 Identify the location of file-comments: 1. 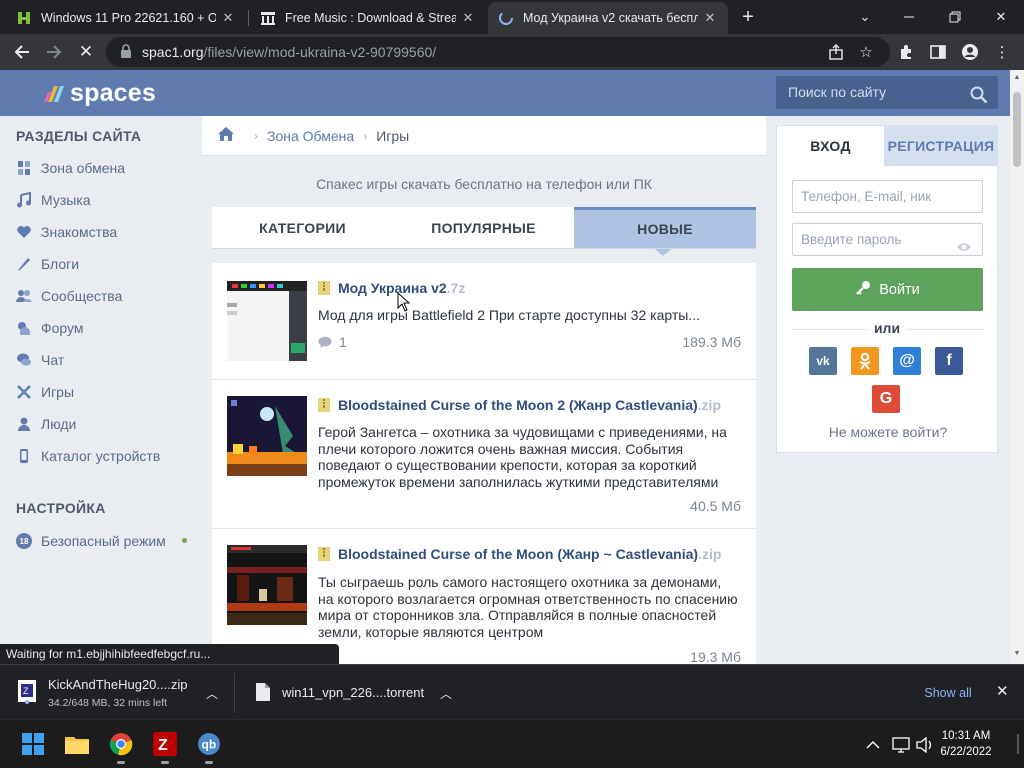
(332, 342).